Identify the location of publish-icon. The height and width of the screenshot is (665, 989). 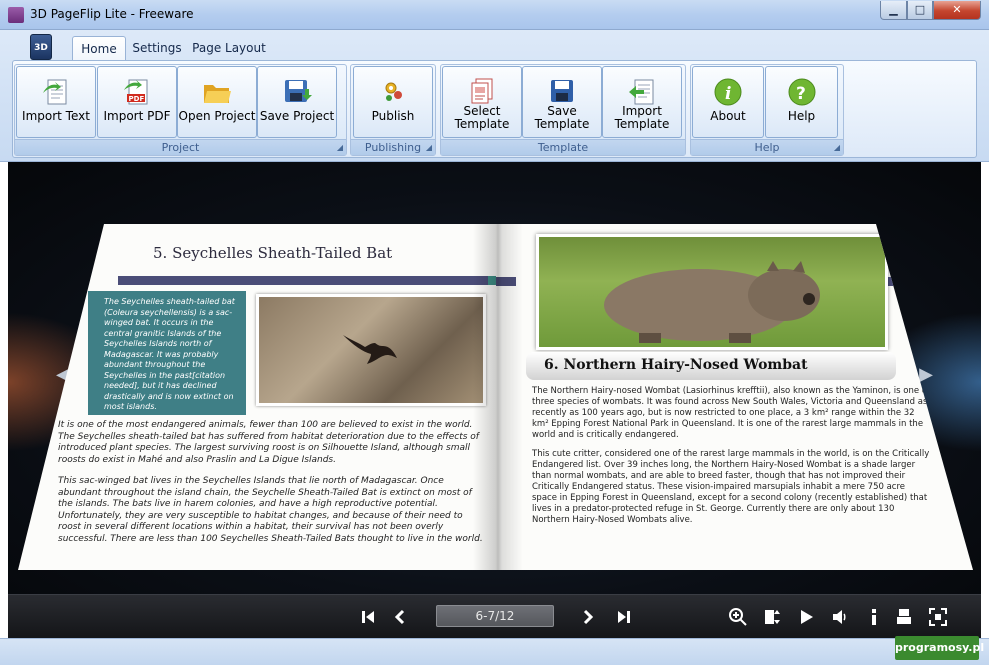
(393, 91).